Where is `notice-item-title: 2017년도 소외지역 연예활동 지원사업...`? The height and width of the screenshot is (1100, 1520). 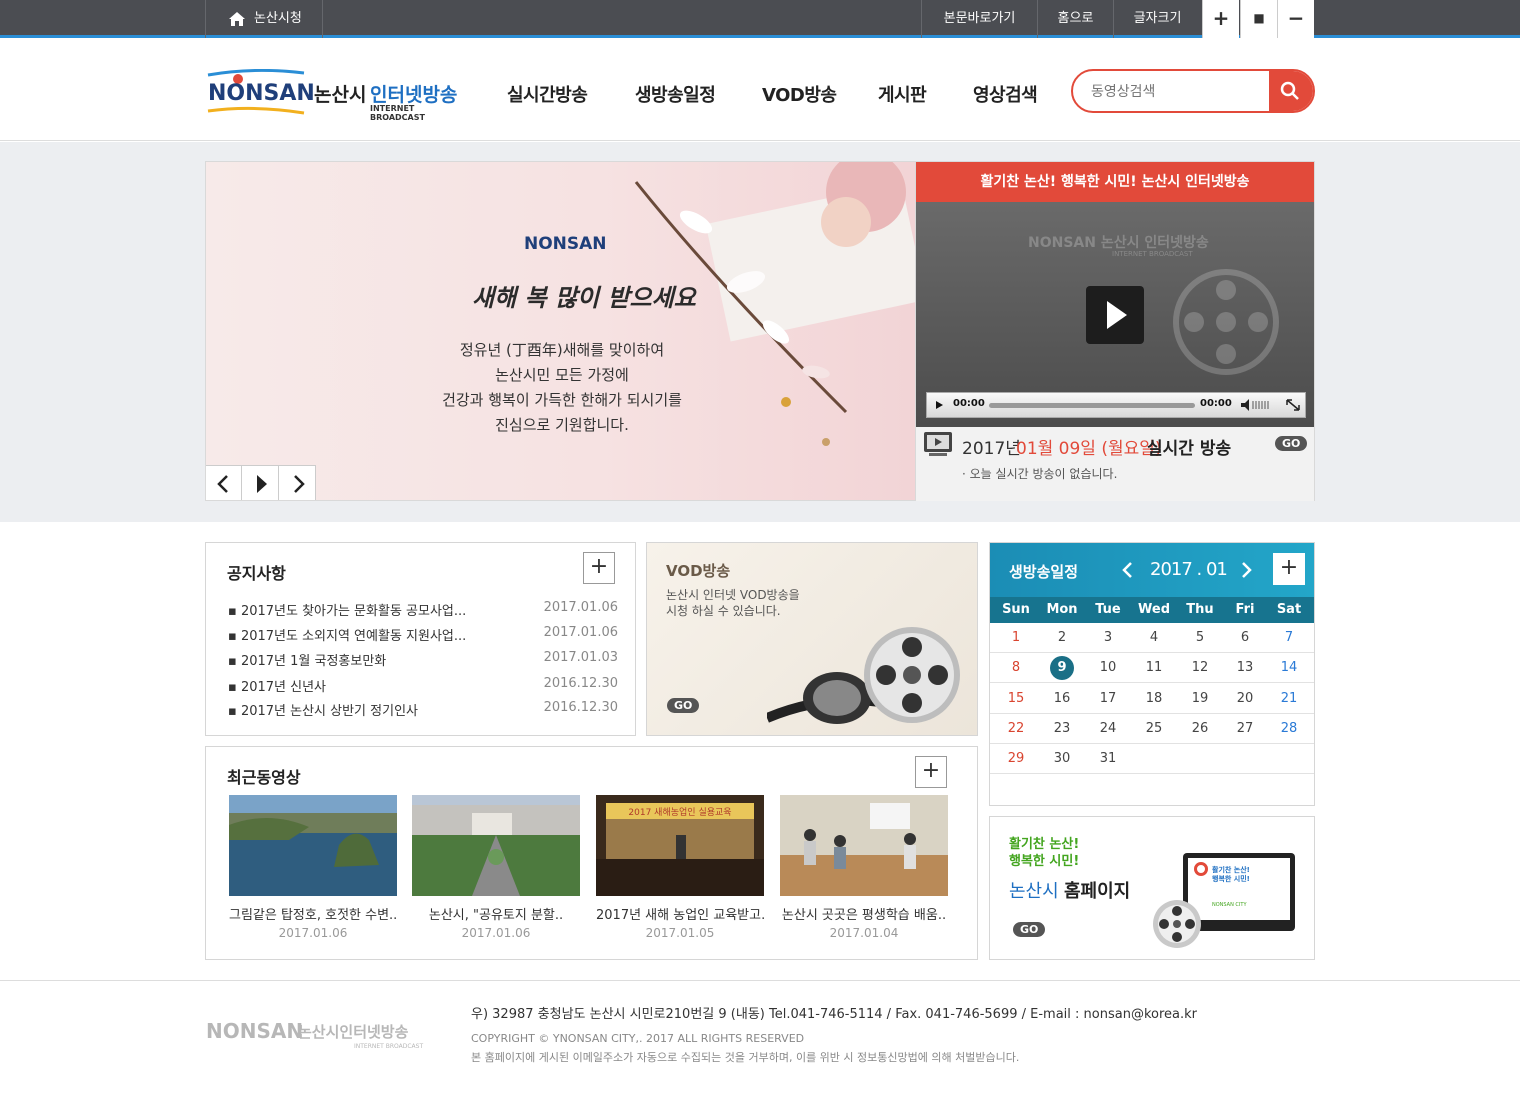
notice-item-title: 2017년도 소외지역 연예활동 지원사업... is located at coordinates (353, 636).